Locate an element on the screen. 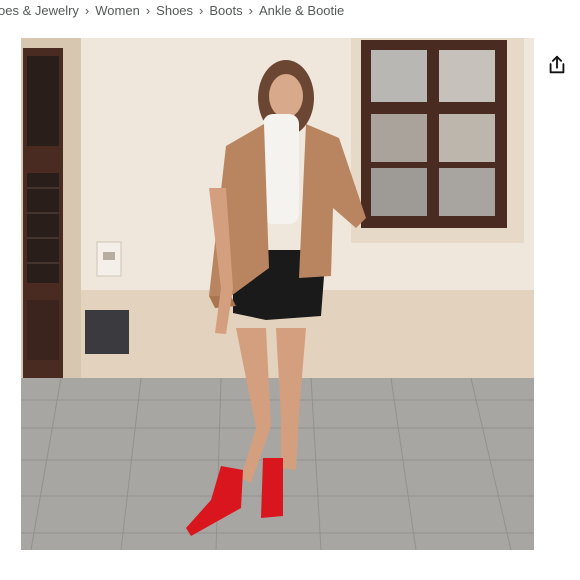 The height and width of the screenshot is (580, 580). breadcrumb-item-boots: Boots is located at coordinates (225, 10).